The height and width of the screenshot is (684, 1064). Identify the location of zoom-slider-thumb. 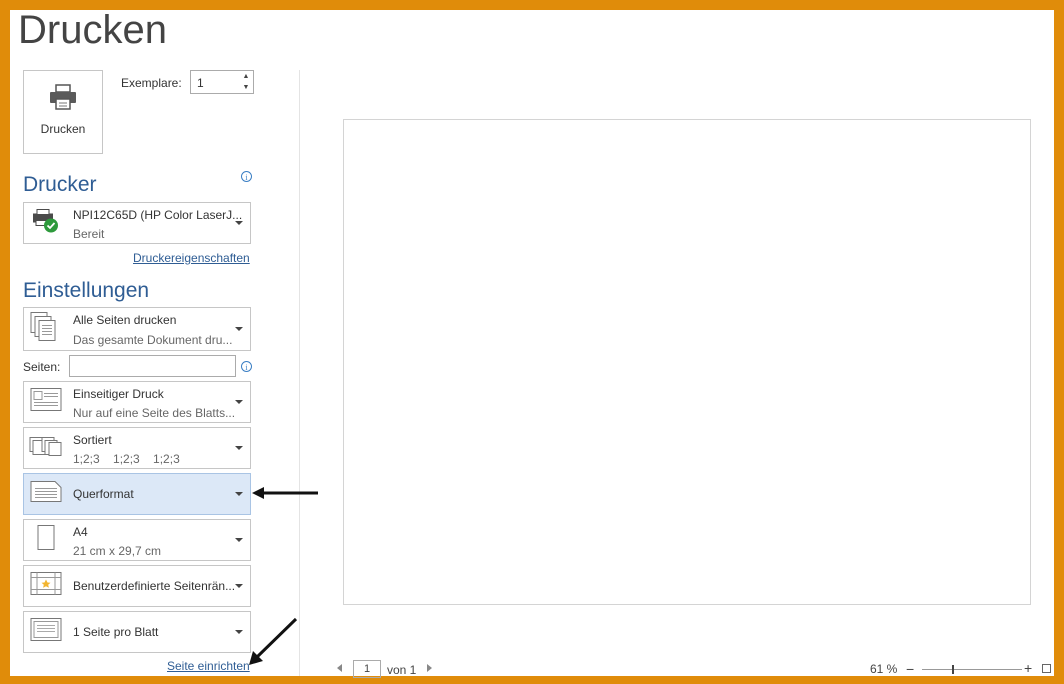
(953, 669).